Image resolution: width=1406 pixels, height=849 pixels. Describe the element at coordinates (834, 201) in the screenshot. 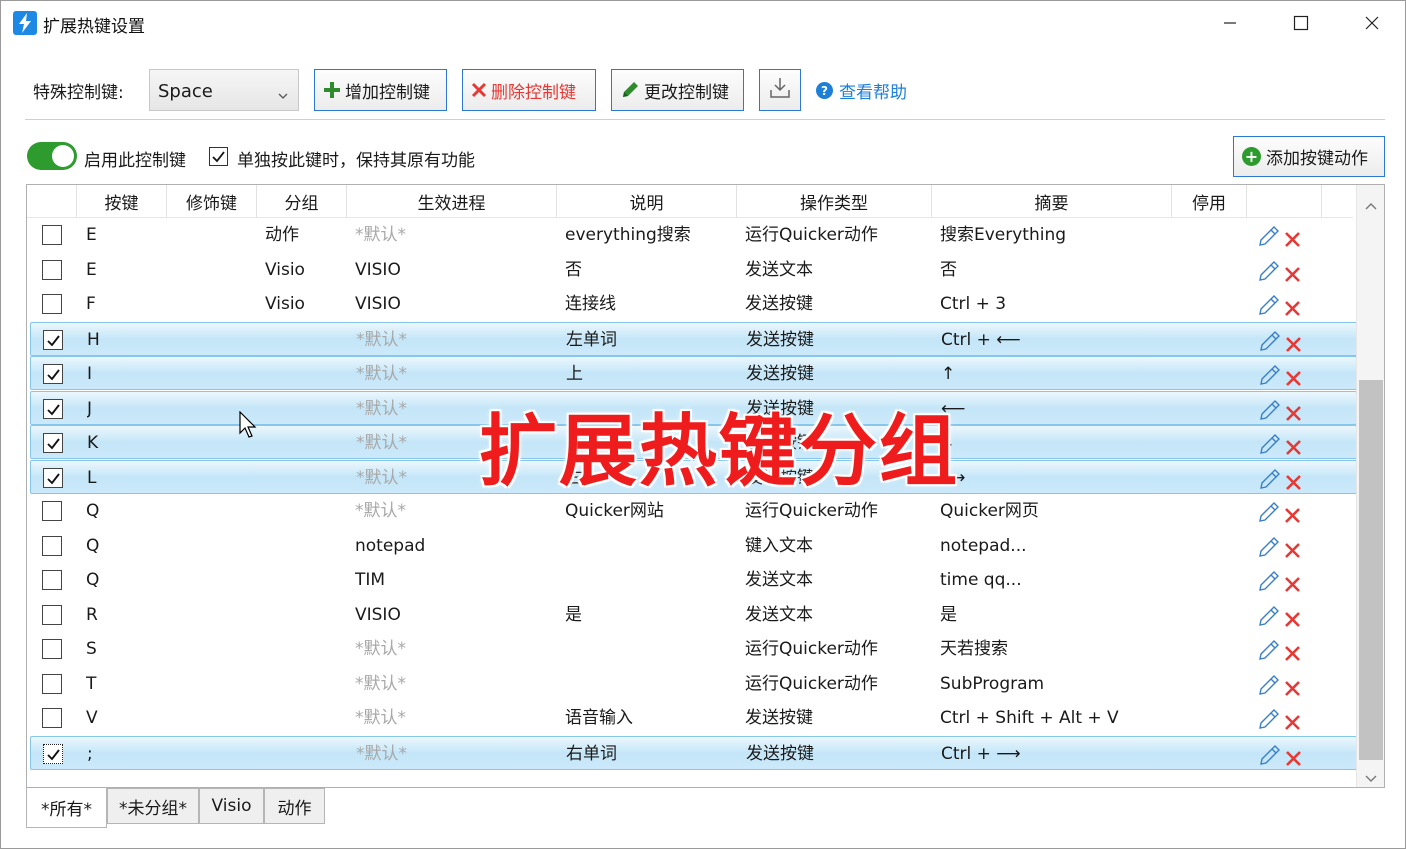

I see `column-header-action-type: 操作类型` at that location.